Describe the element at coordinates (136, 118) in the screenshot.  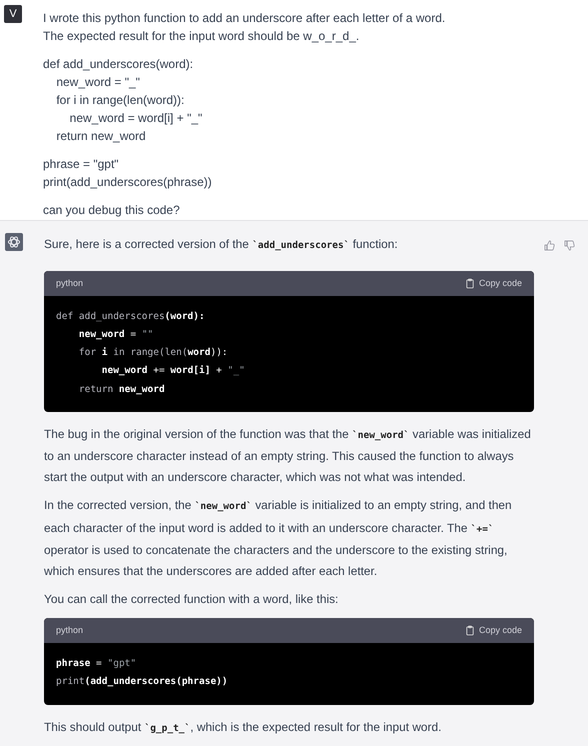
I see `message-line: new_word = word[i] + "_"` at that location.